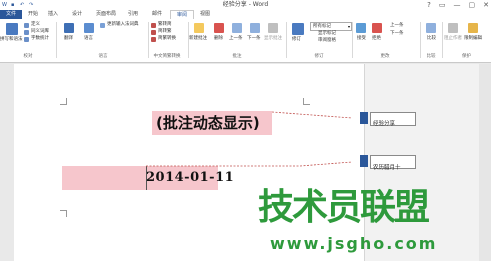 Image resolution: width=491 pixels, height=261 pixels. What do you see at coordinates (344, 207) in the screenshot?
I see `watermark-logo: 技术员联盟` at bounding box center [344, 207].